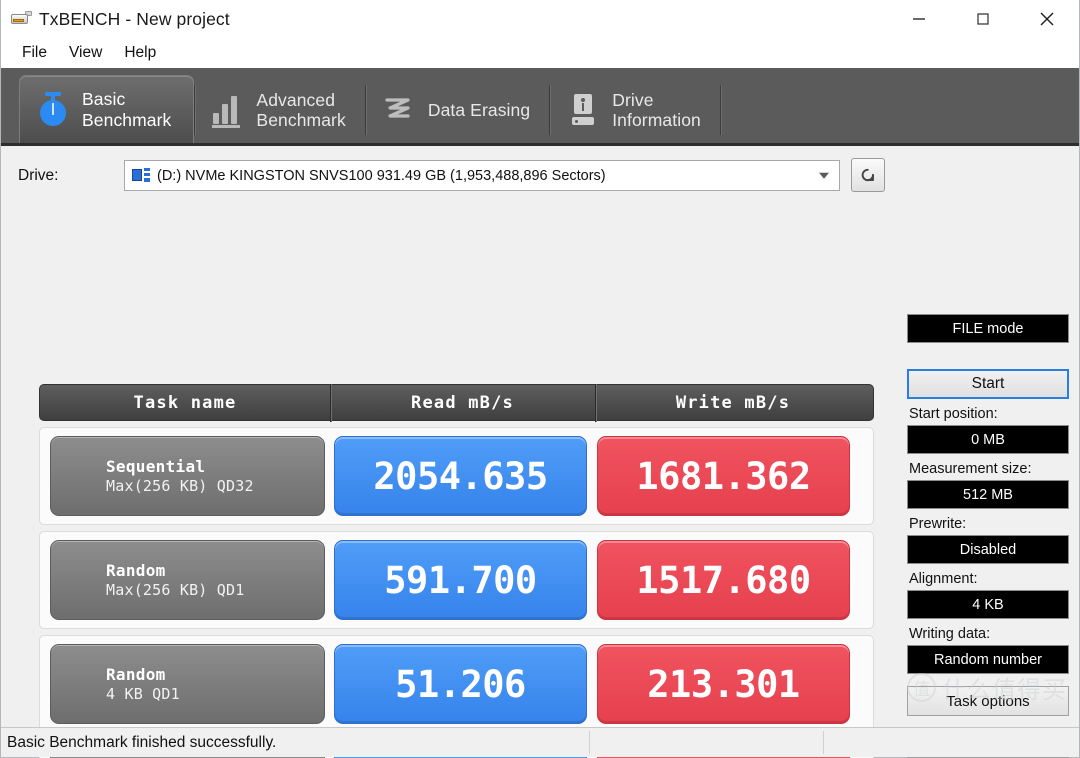  I want to click on writing-data-value: Random number, so click(988, 659).